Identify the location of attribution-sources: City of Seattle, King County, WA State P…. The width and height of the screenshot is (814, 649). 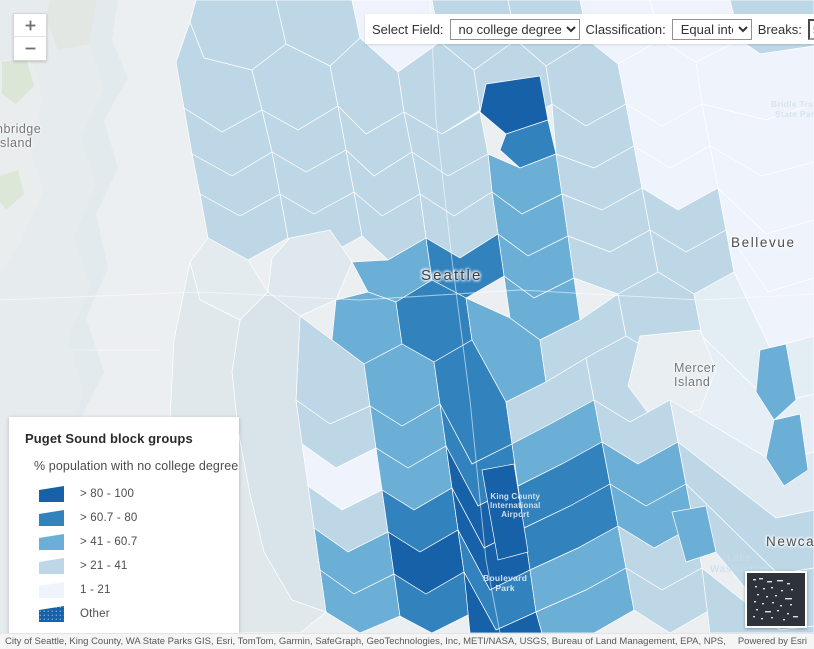
(366, 641).